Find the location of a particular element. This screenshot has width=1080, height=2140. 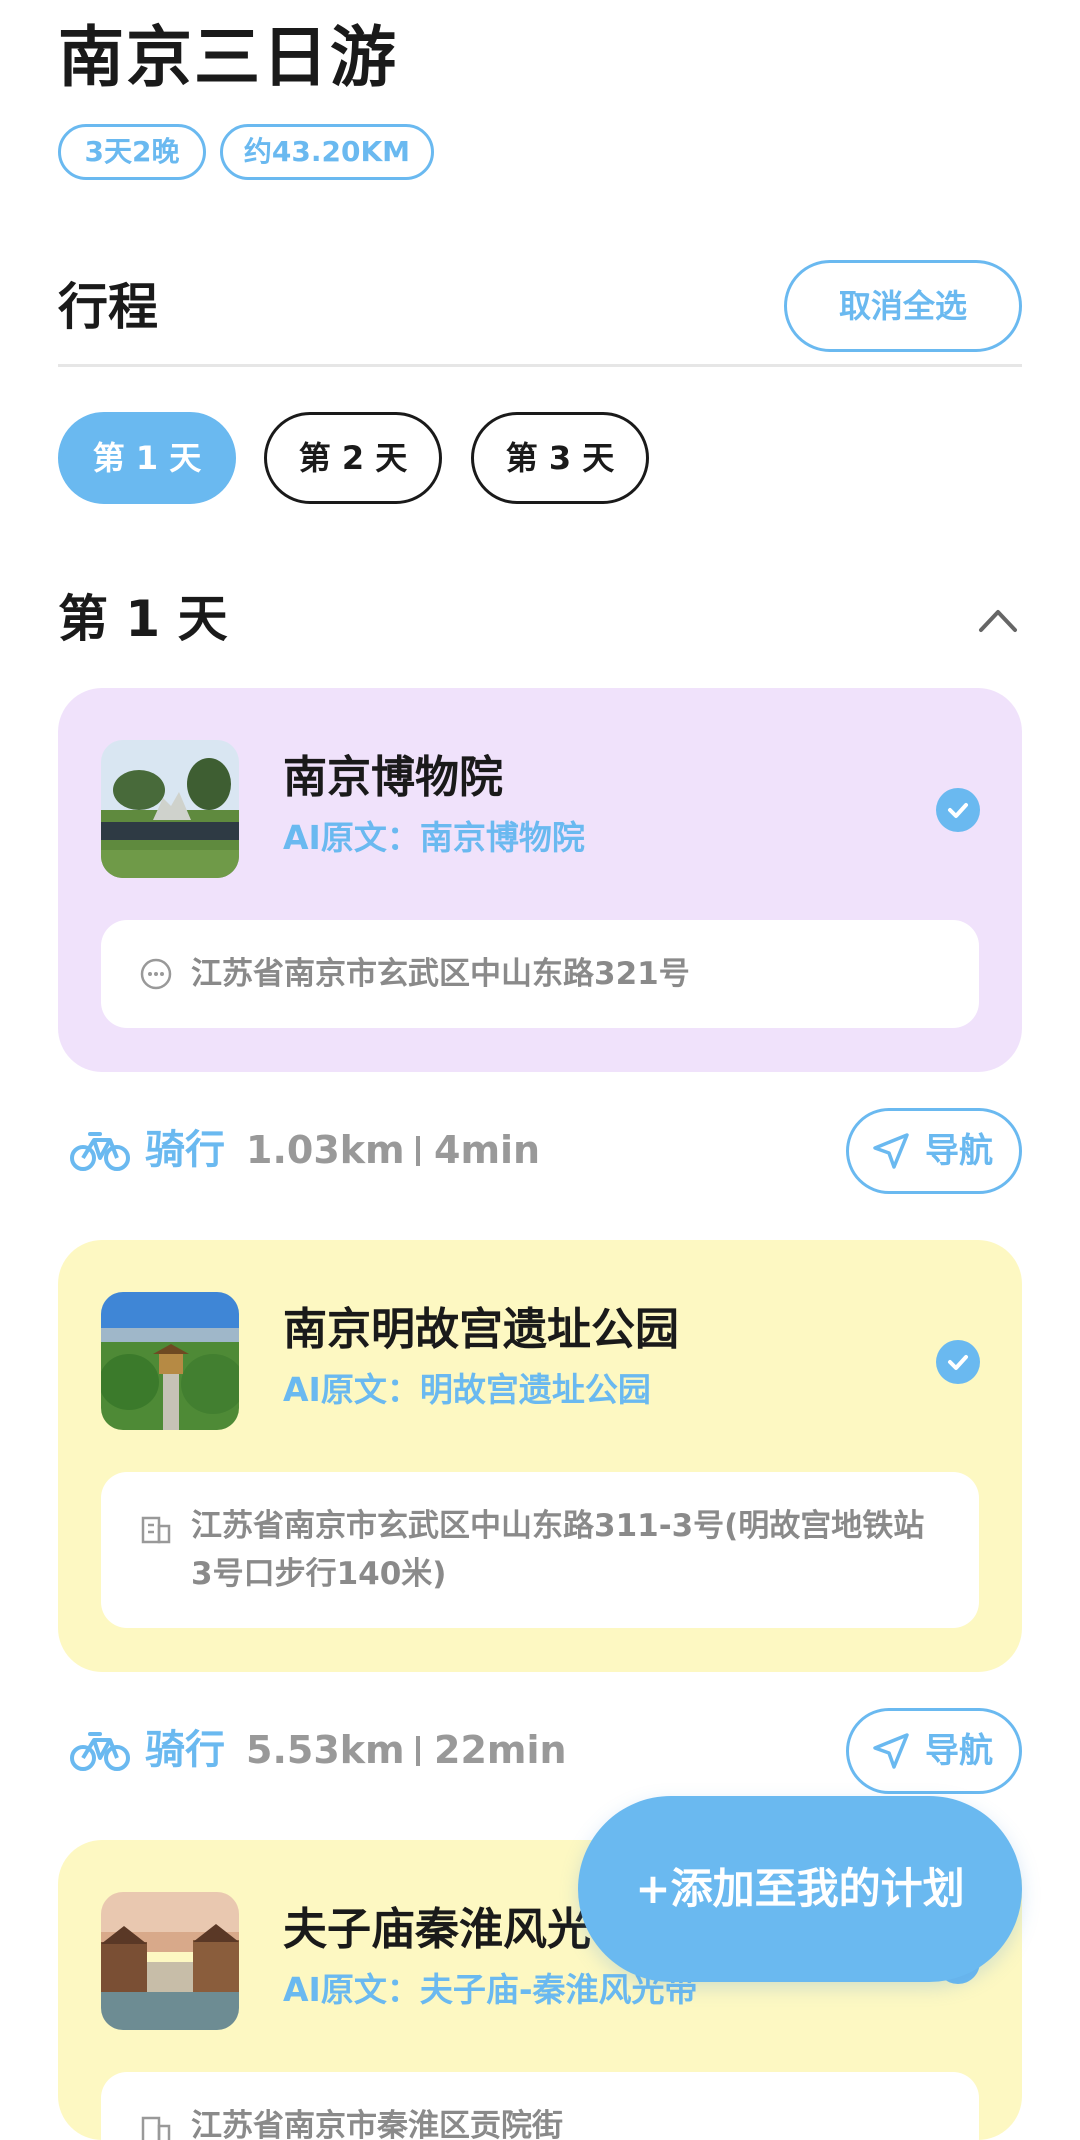

address-text: 江苏省南京市玄武区中山东路311-3号(明故宫地铁站3号口步行140米) is located at coordinates (558, 1550).